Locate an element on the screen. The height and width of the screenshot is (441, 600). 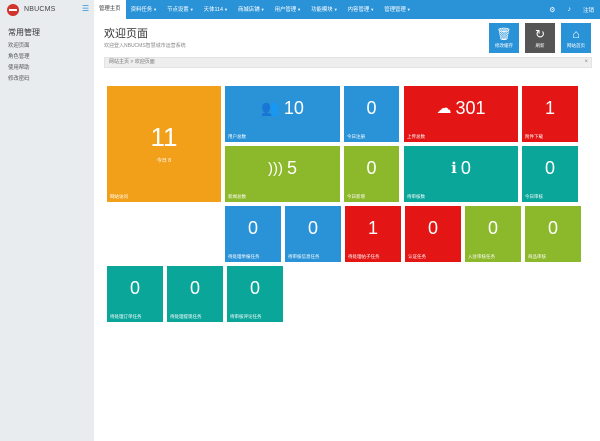
tile-pending-comments: 0 待审核评论任务 is located at coordinates (255, 294).